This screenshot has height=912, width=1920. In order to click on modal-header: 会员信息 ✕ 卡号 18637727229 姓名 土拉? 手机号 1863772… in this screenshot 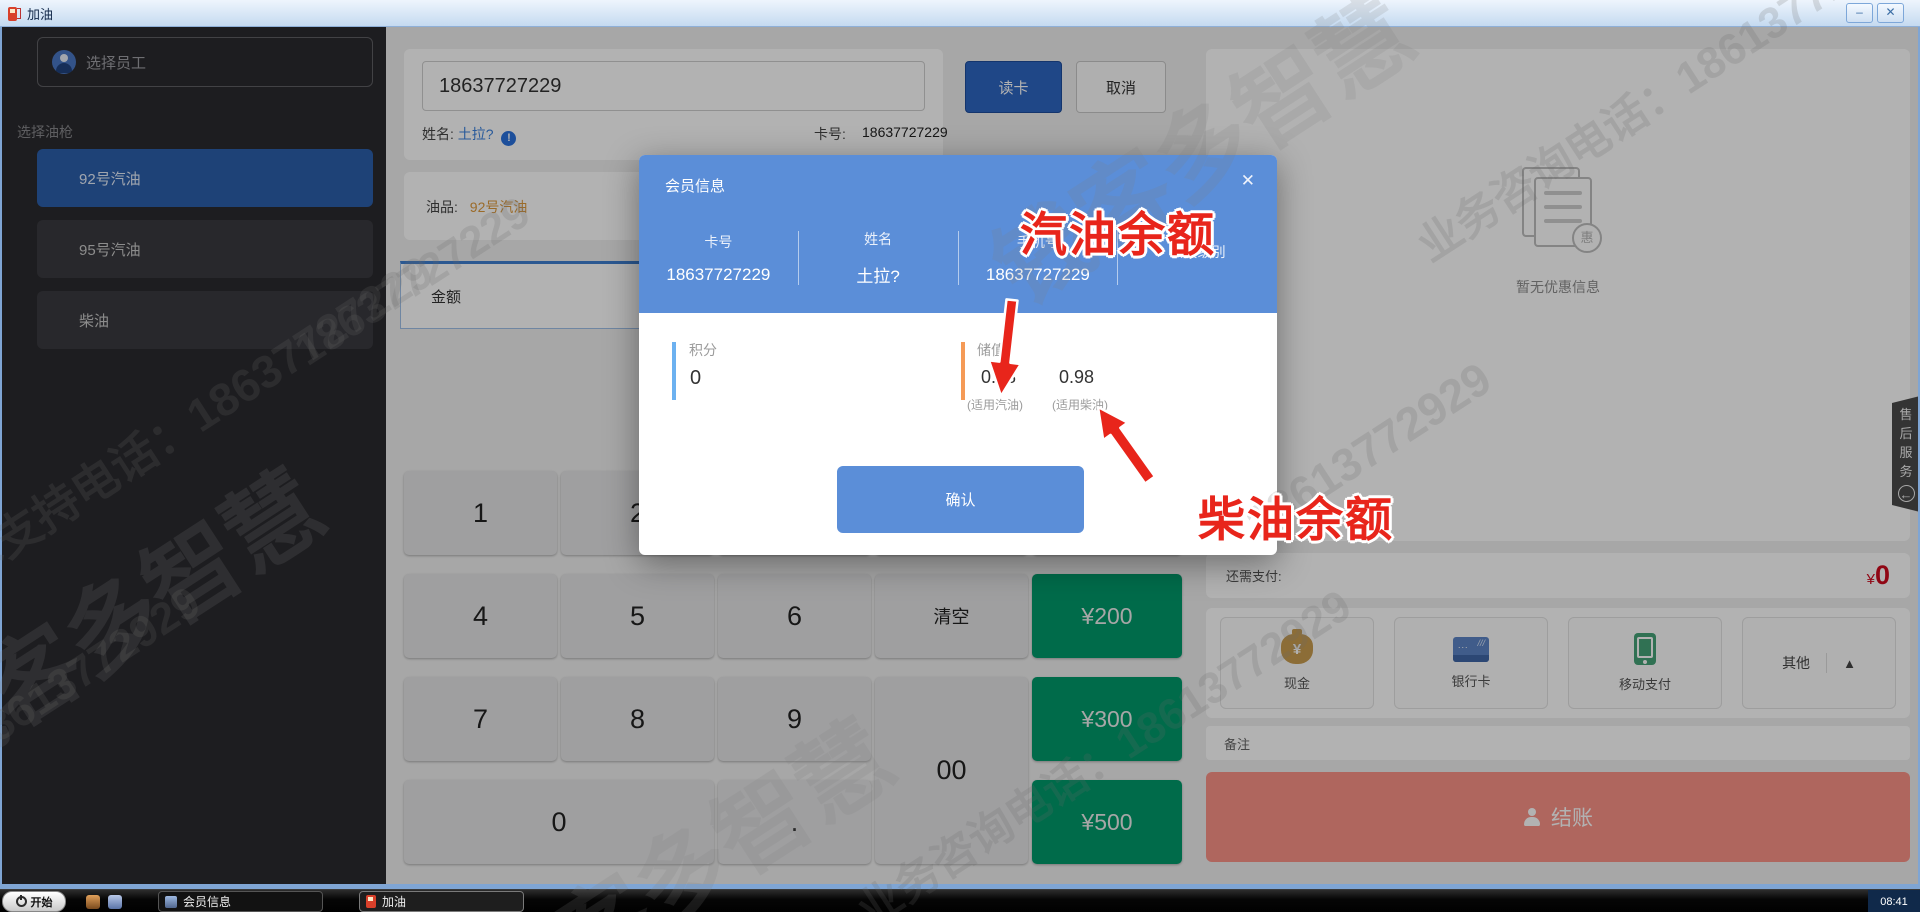, I will do `click(958, 234)`.